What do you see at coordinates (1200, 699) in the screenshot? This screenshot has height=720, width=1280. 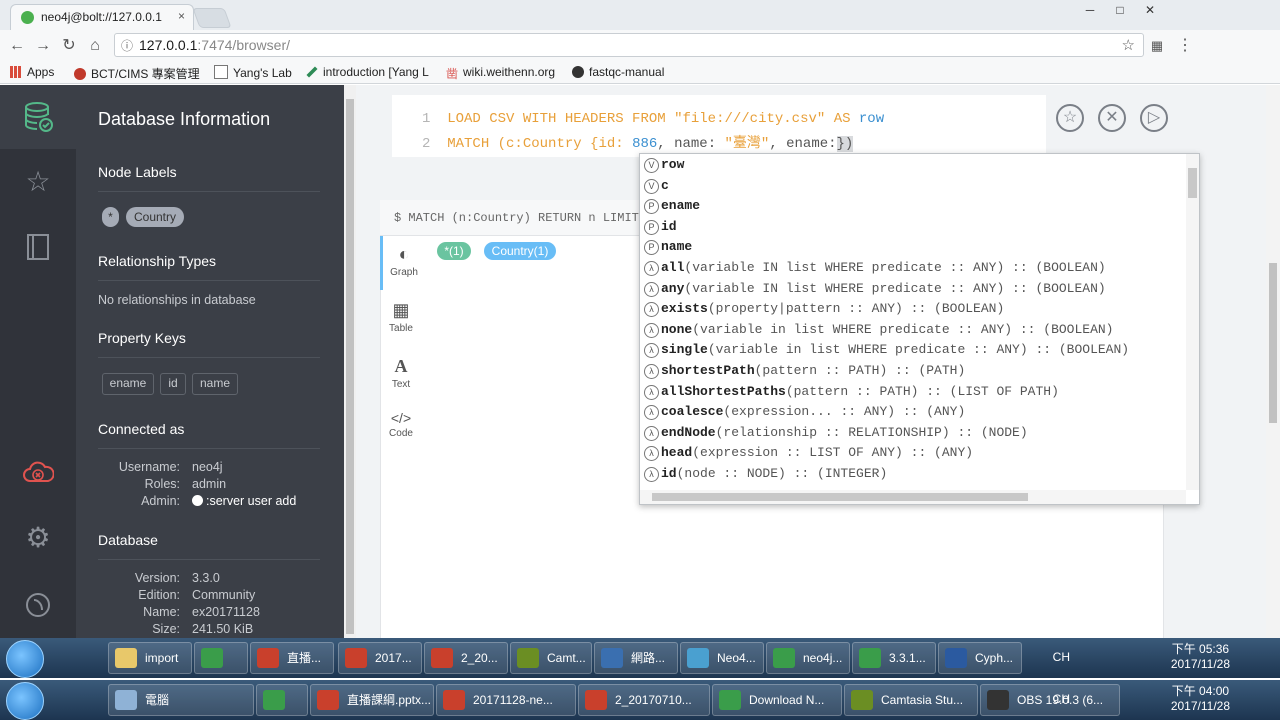 I see `taskbar-clock: 下午 04:00 2017/11/28` at bounding box center [1200, 699].